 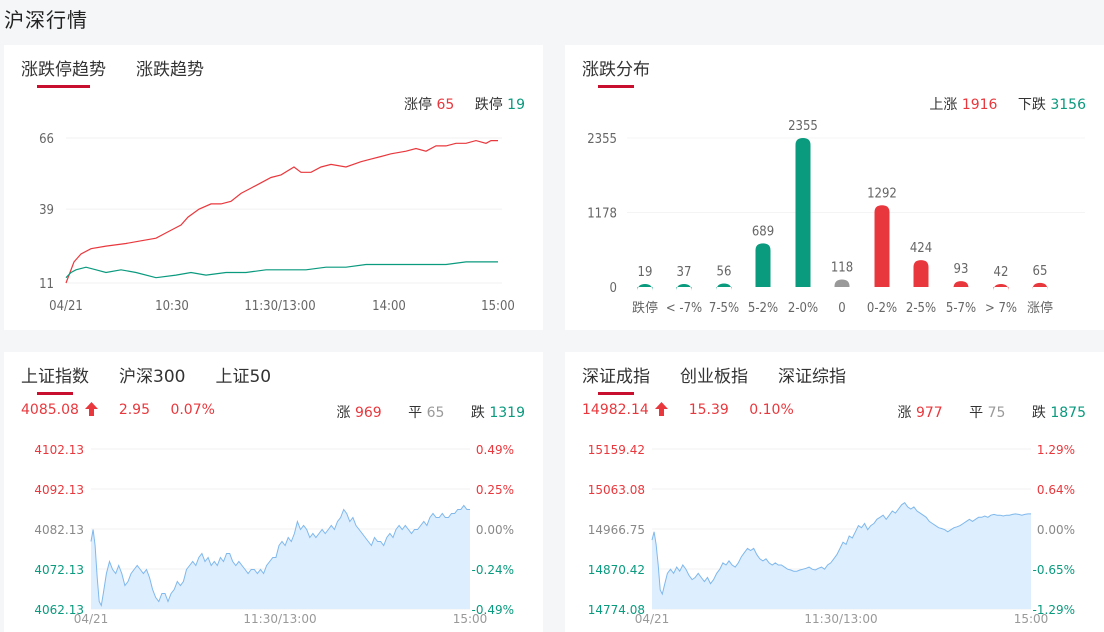 What do you see at coordinates (46, 20) in the screenshot?
I see `page-title: 沪深行情` at bounding box center [46, 20].